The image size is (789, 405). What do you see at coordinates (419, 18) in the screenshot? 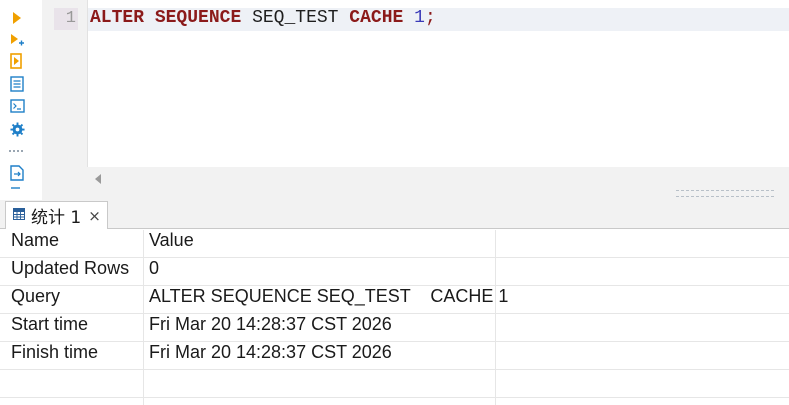
I see `number-literal: 1` at bounding box center [419, 18].